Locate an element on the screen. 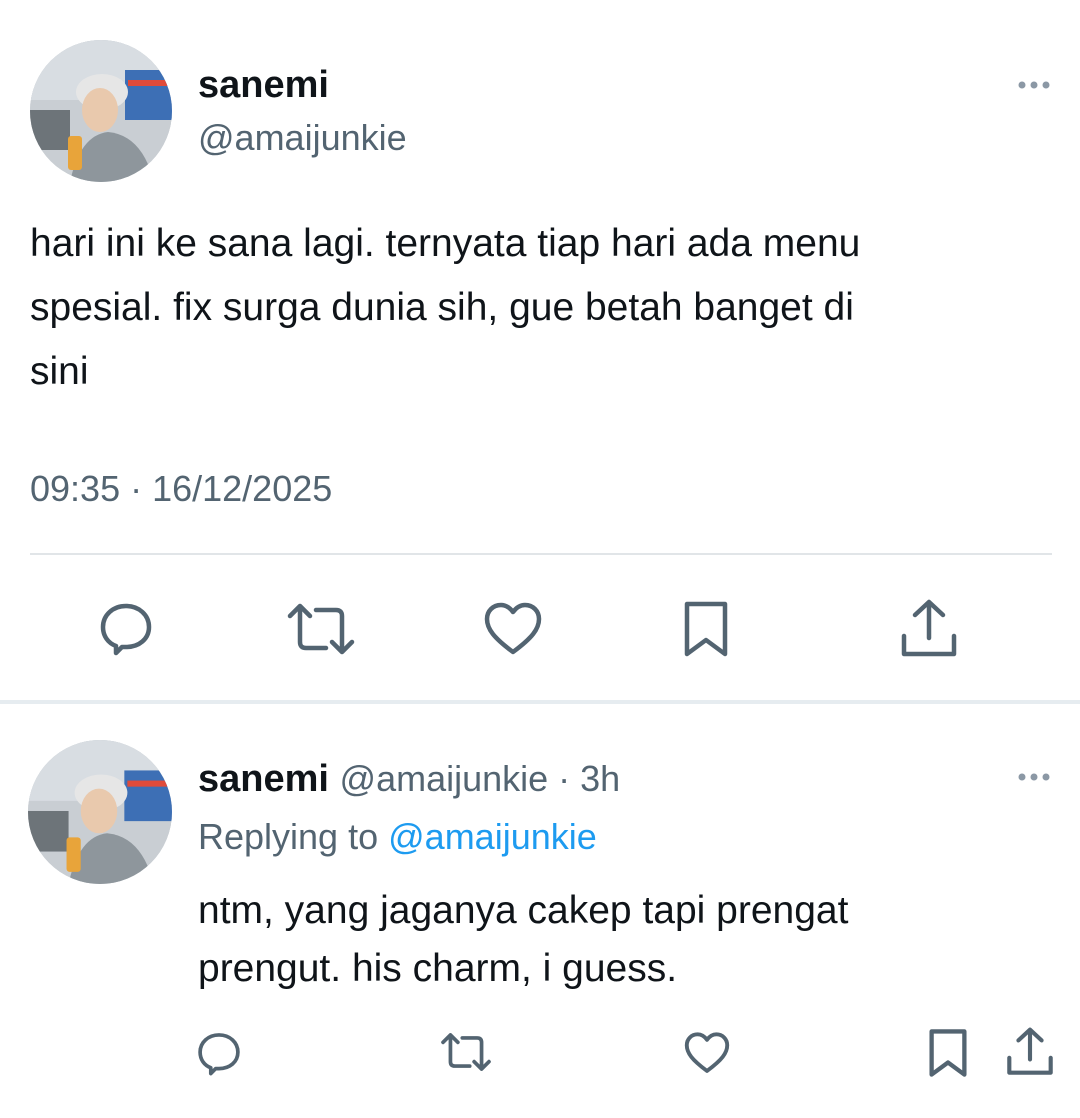 This screenshot has height=1118, width=1080. reply-text-line: ntm, yang jaganya cakep tapi prengat is located at coordinates (523, 910).